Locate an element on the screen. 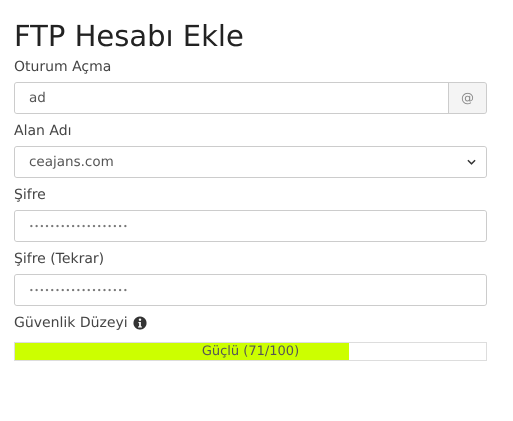 Image resolution: width=513 pixels, height=421 pixels. addon-button: @ is located at coordinates (468, 98).